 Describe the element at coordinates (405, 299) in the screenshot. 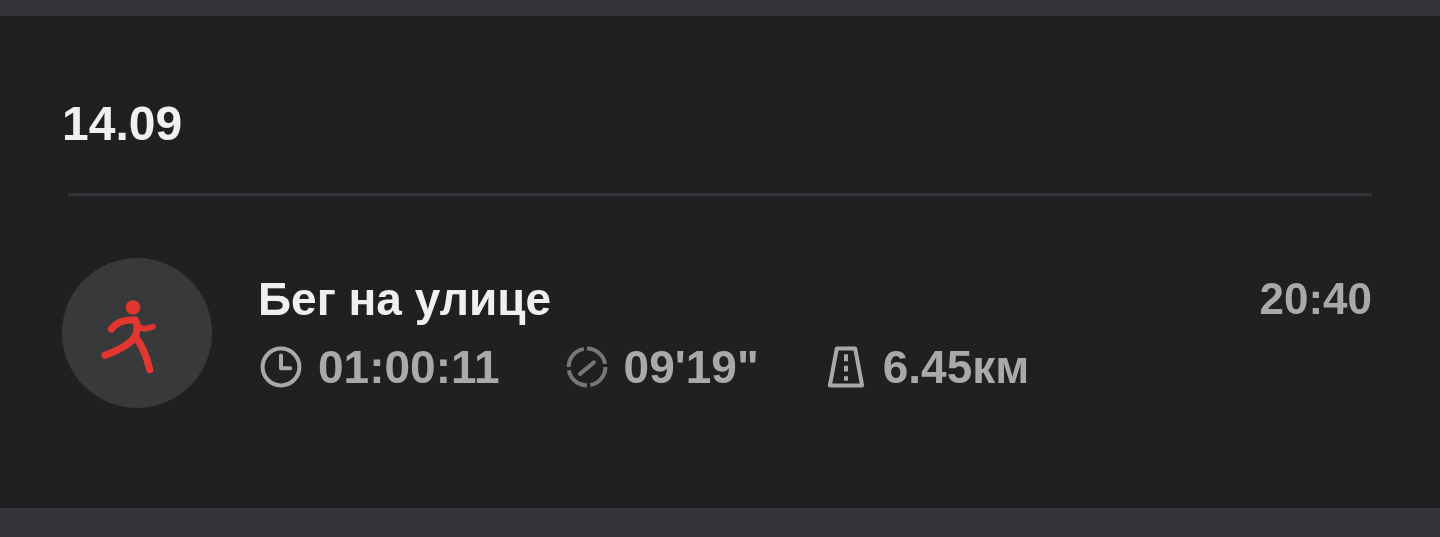

I see `activity-title: Бег на улице` at that location.